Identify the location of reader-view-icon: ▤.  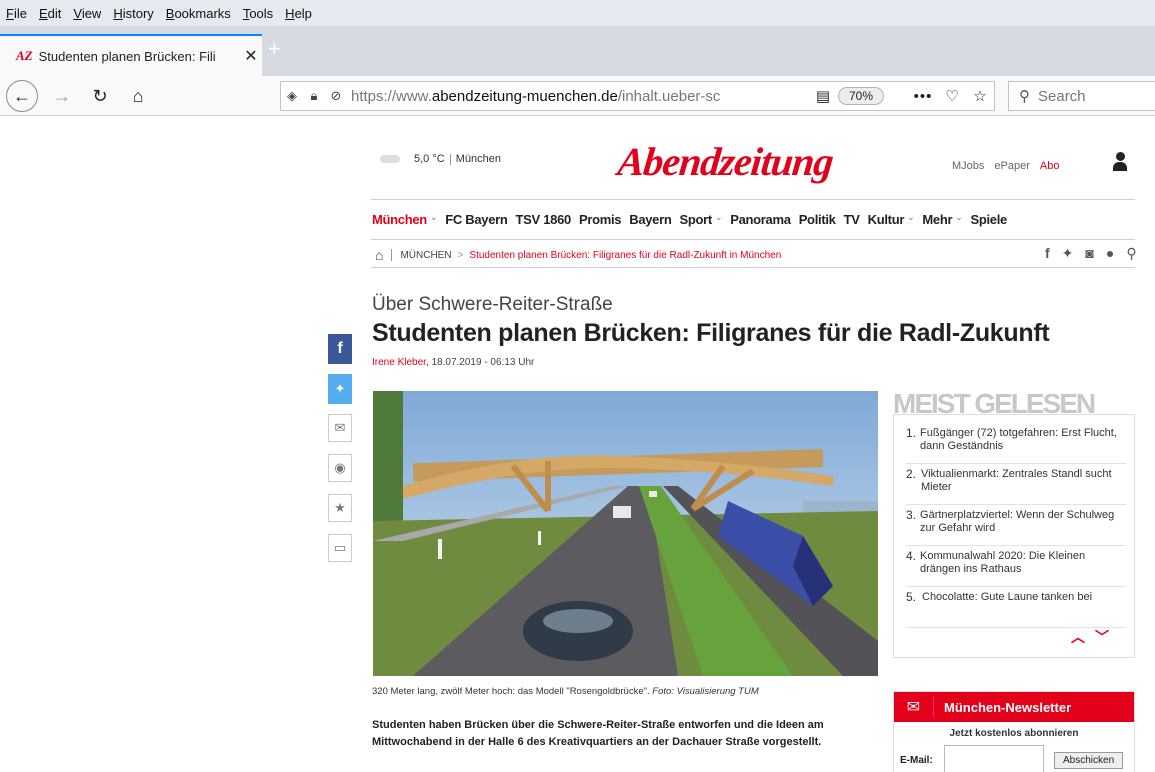
(823, 96).